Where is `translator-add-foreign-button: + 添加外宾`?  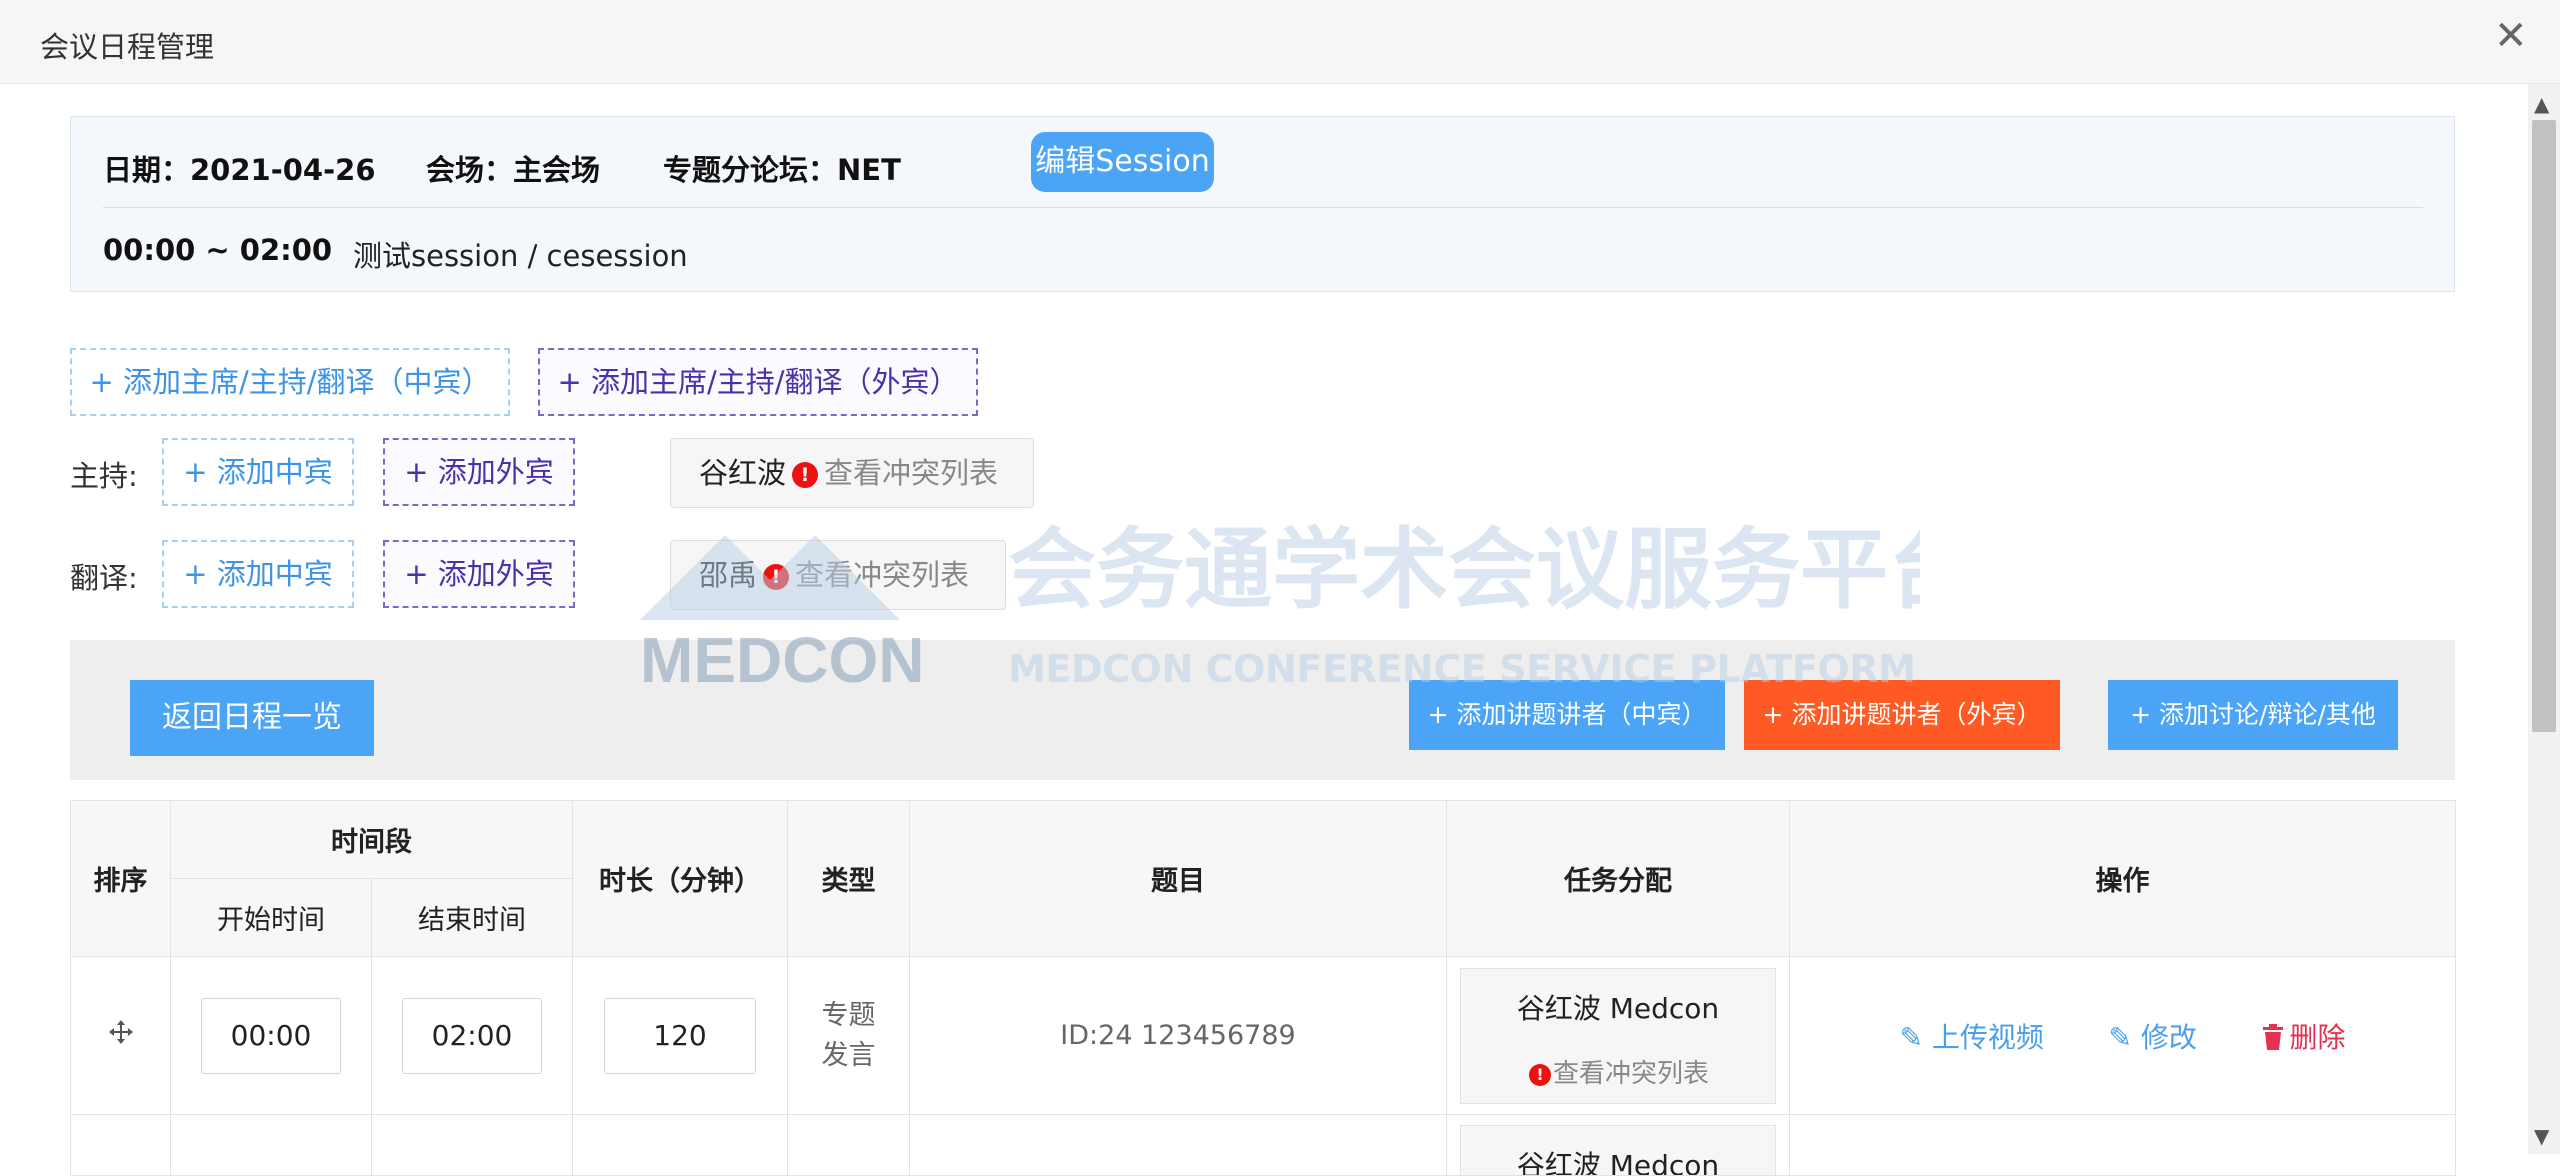
translator-add-foreign-button: + 添加外宾 is located at coordinates (479, 574).